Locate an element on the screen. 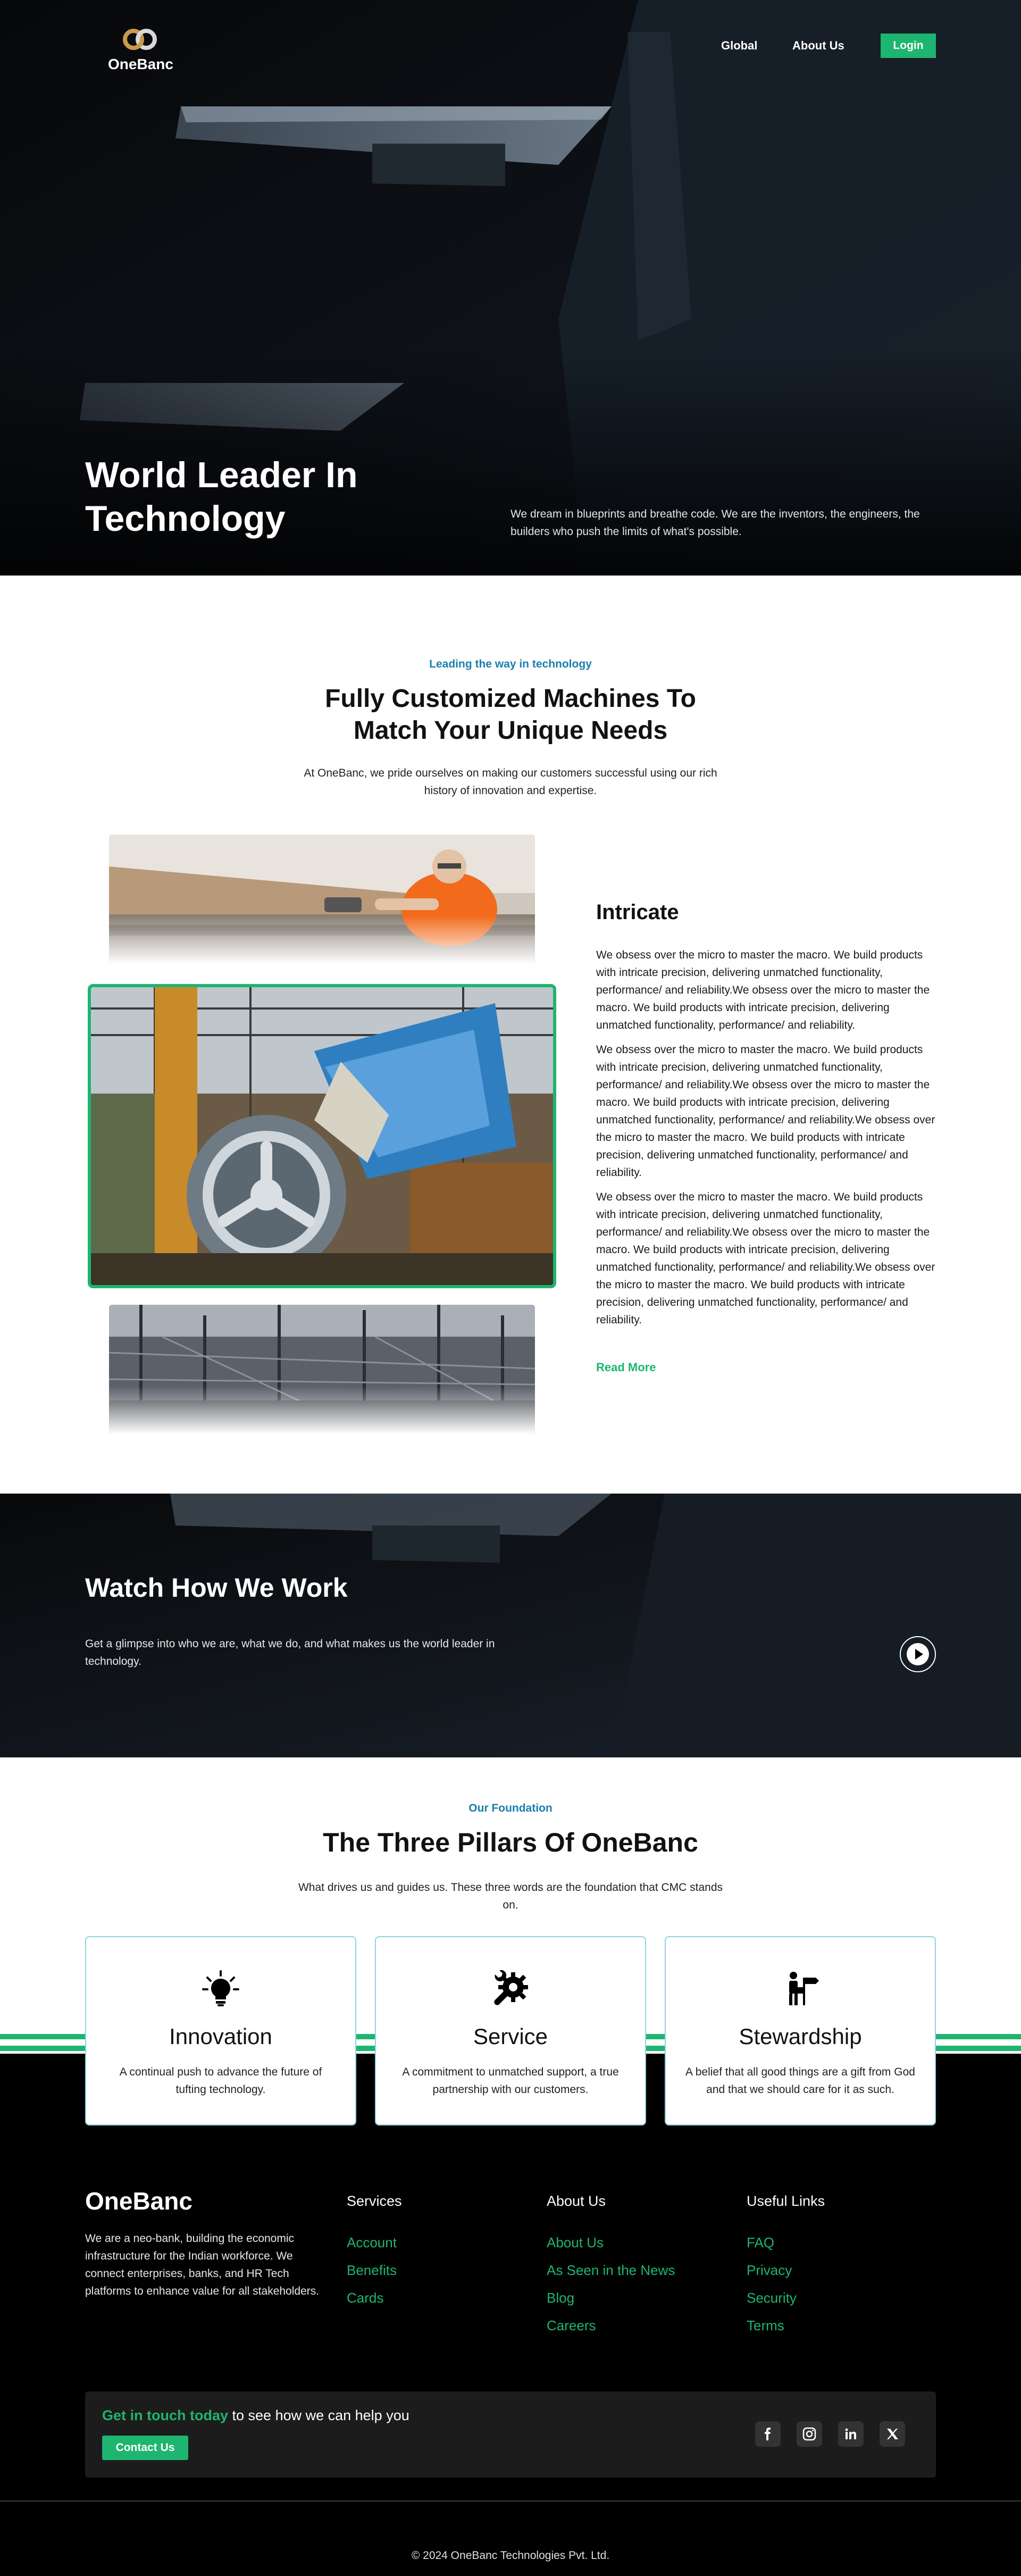  footer-link-about-us: About Us is located at coordinates (611, 2243).